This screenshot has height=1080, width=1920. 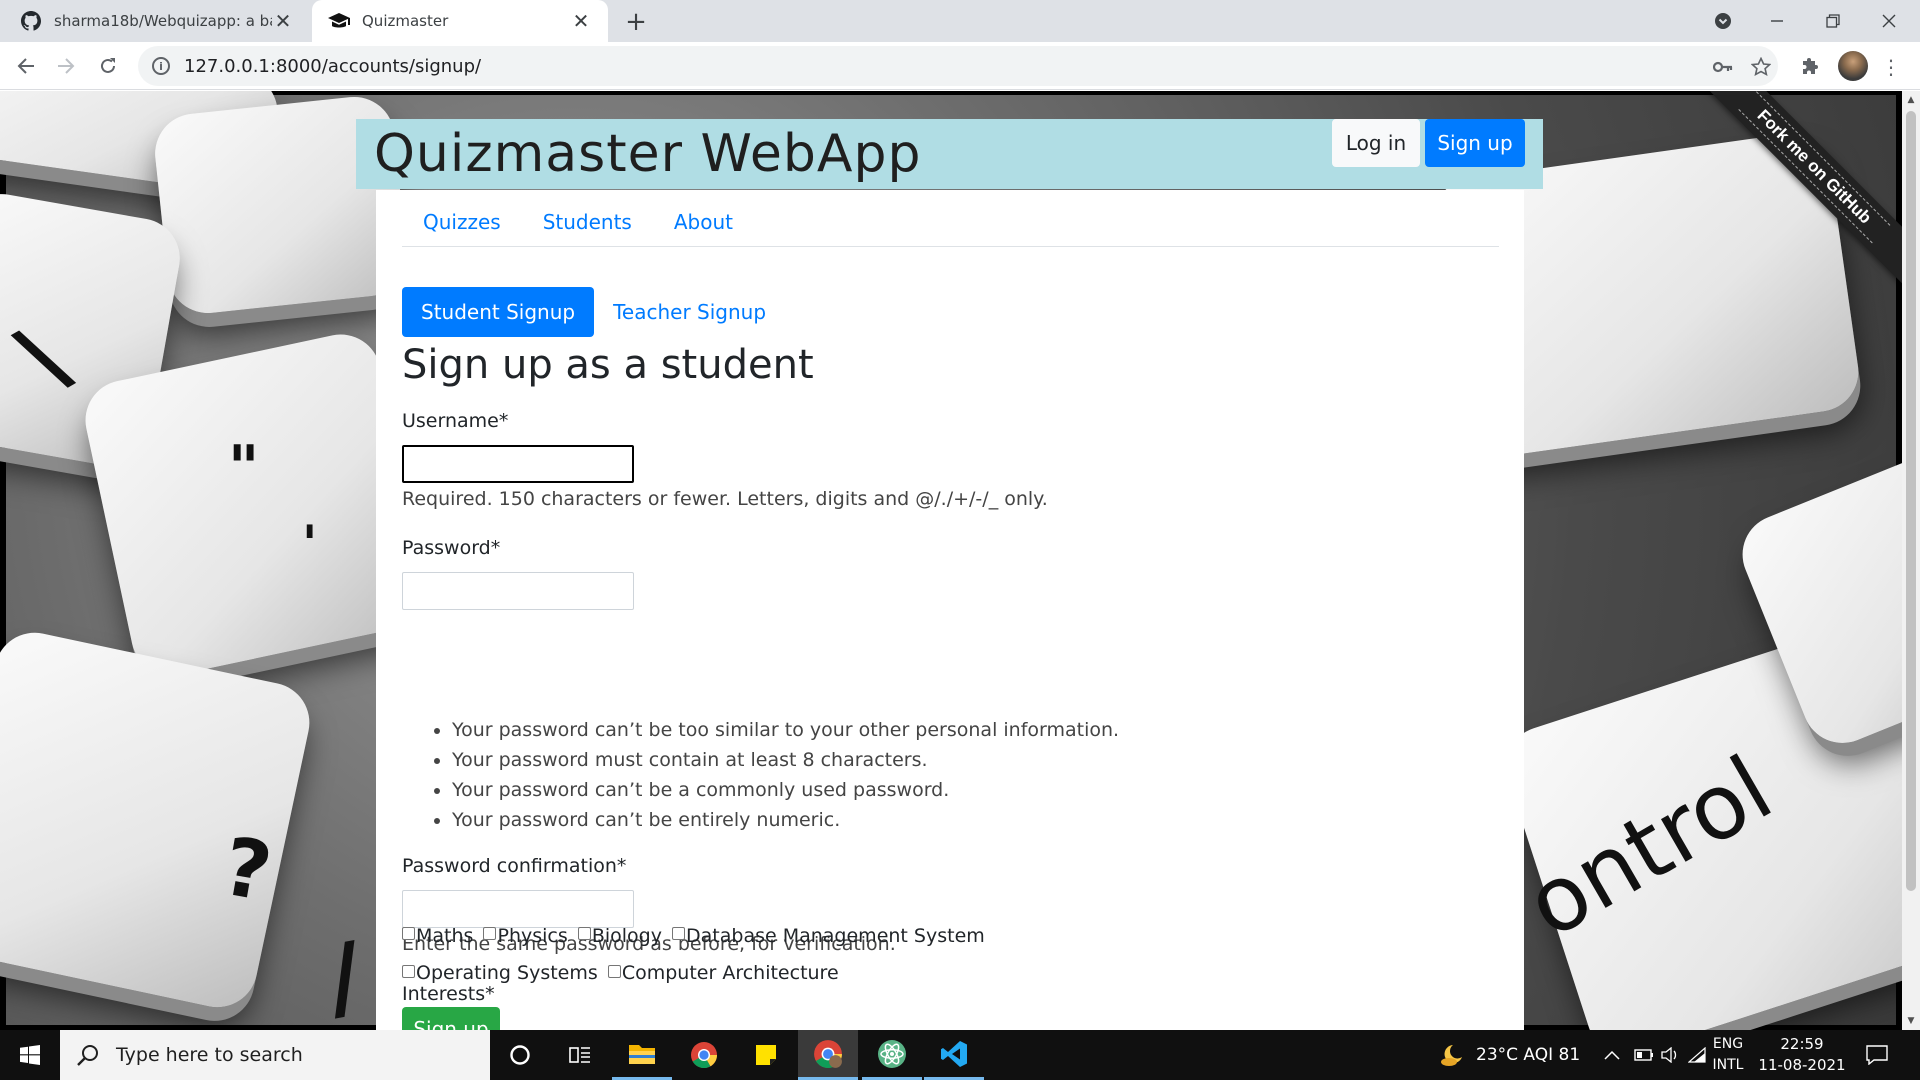 What do you see at coordinates (730, 973) in the screenshot?
I see `checkbox-label: Computer Architecture` at bounding box center [730, 973].